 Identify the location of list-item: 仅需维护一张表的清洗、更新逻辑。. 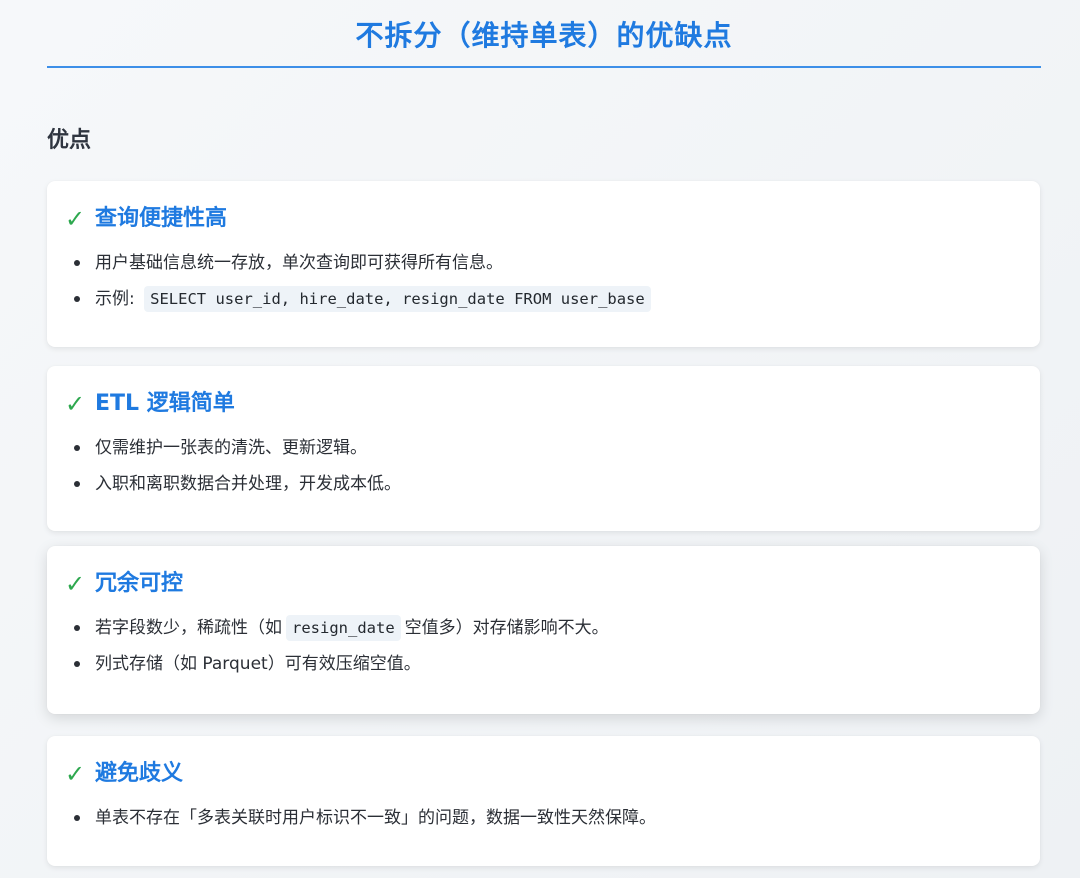
(542, 448).